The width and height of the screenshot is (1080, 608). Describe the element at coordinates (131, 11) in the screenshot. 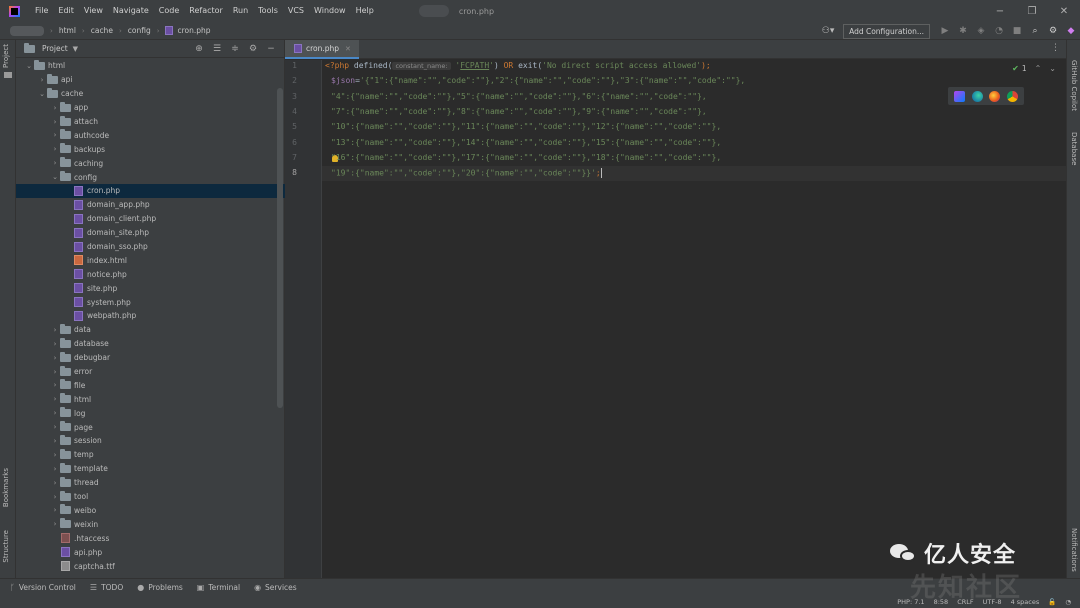

I see `menu-navigate: Navigate` at that location.